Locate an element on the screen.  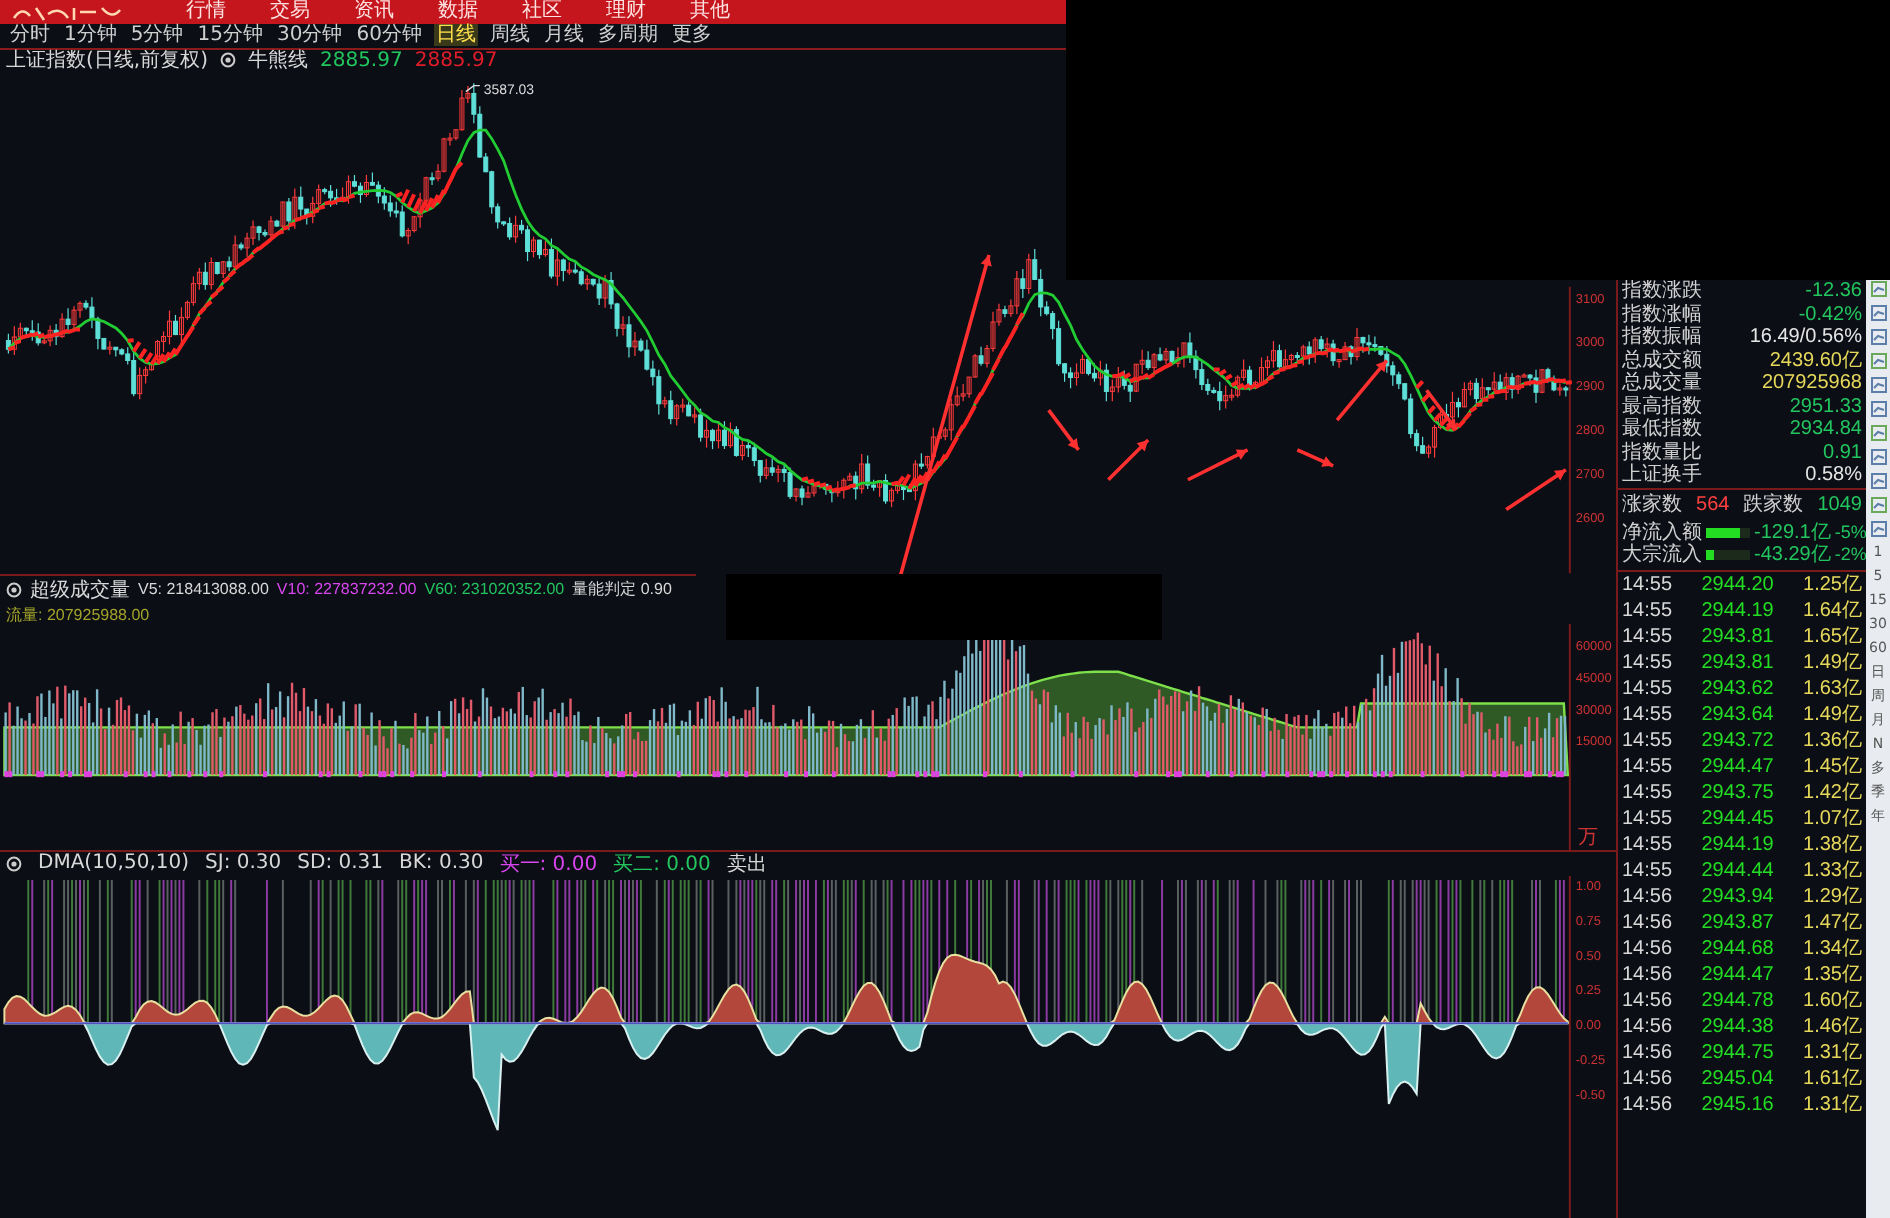
flow-percent: -2% is located at coordinates (1850, 554).